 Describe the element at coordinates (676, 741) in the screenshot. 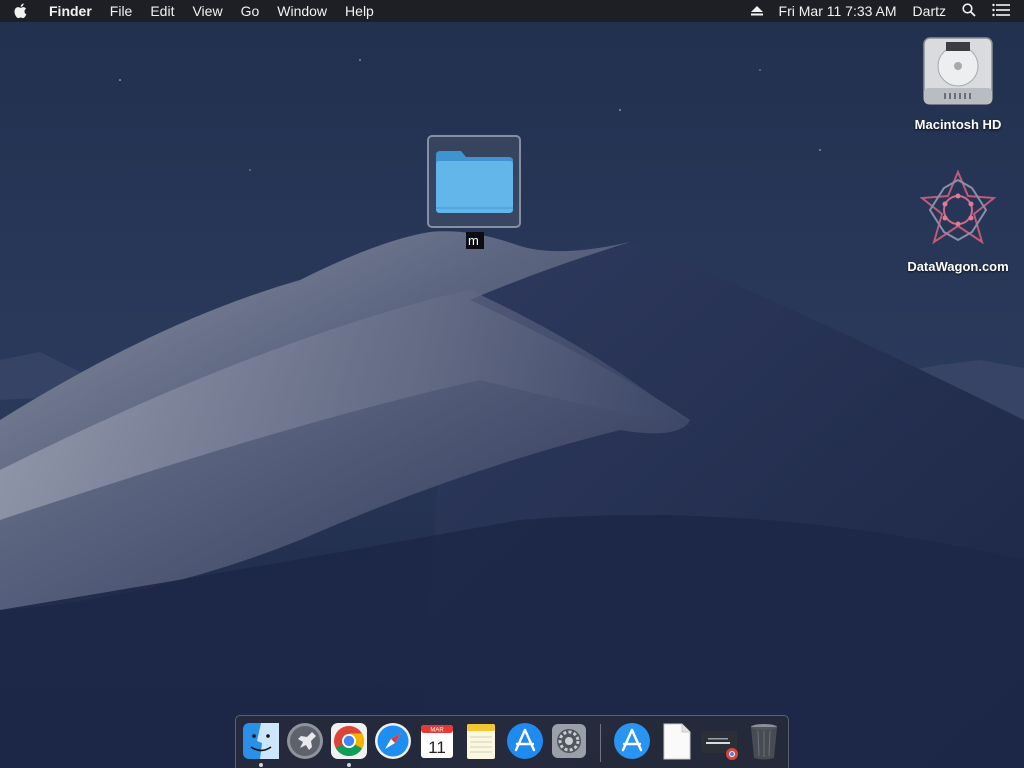

I see `dock-document-icon` at that location.